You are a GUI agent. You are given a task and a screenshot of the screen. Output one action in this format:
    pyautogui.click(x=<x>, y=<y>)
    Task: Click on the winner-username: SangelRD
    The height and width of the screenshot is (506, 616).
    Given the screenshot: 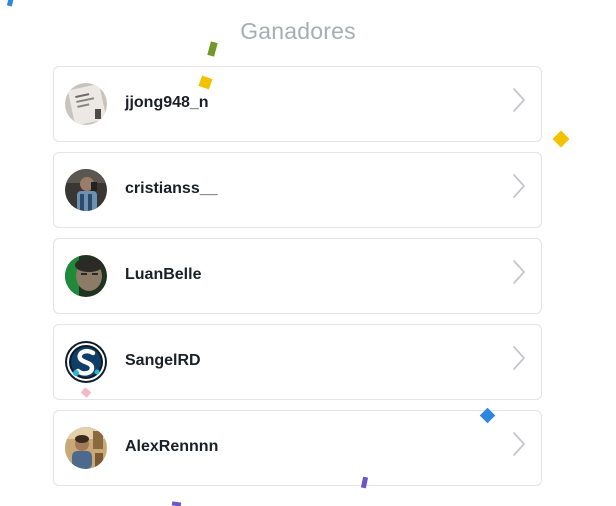 What is the action you would take?
    pyautogui.click(x=163, y=360)
    